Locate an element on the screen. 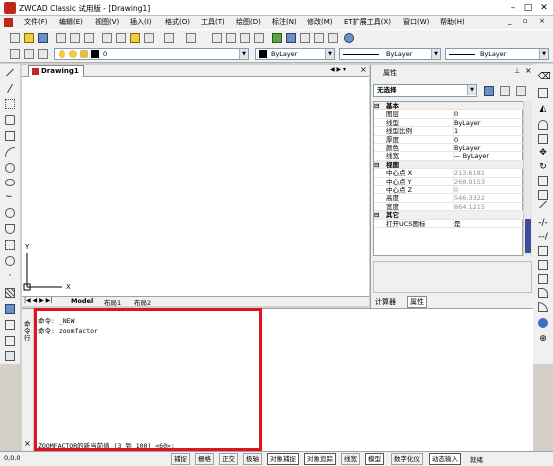  property-value: — ByLayer is located at coordinates (471, 156).